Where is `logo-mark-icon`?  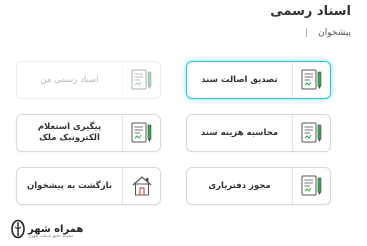 logo-mark-icon is located at coordinates (18, 229).